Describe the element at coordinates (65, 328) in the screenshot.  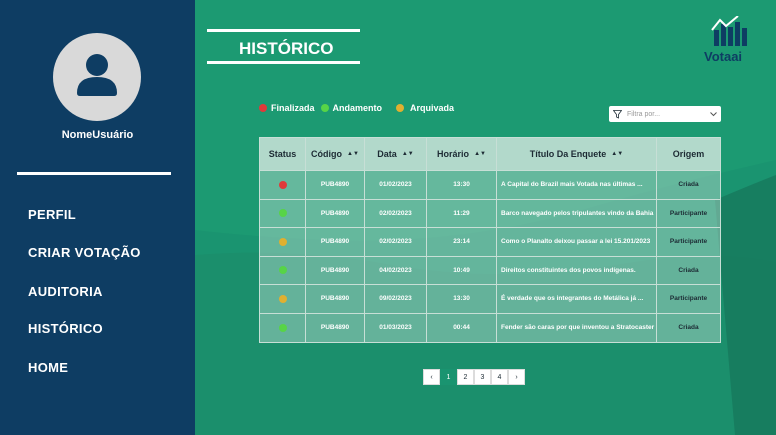
I see `nav-item-historico: HISTÓRICO` at that location.